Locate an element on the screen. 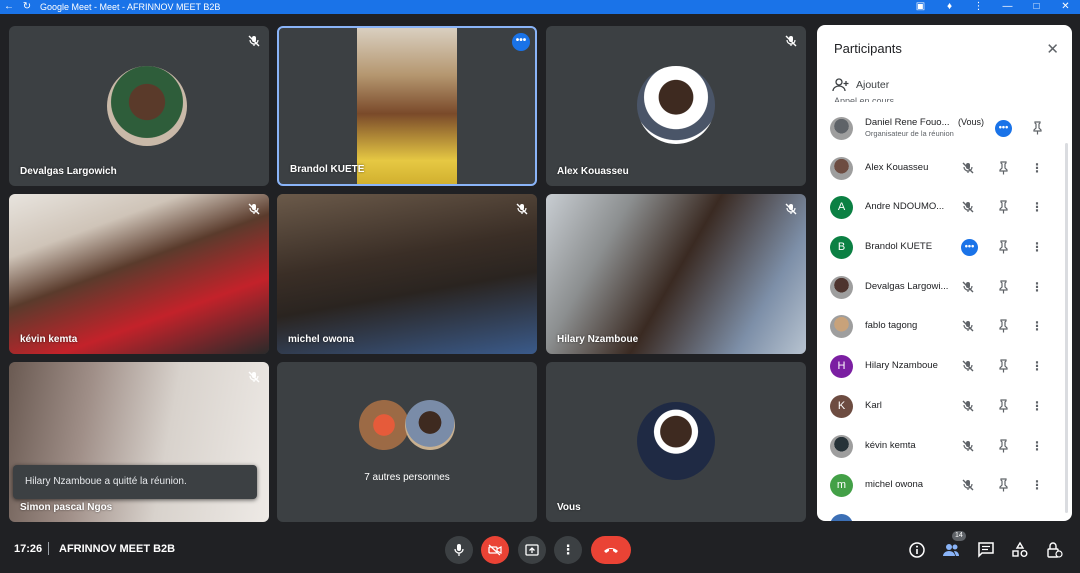  section-label: Appel en cours is located at coordinates (864, 99).